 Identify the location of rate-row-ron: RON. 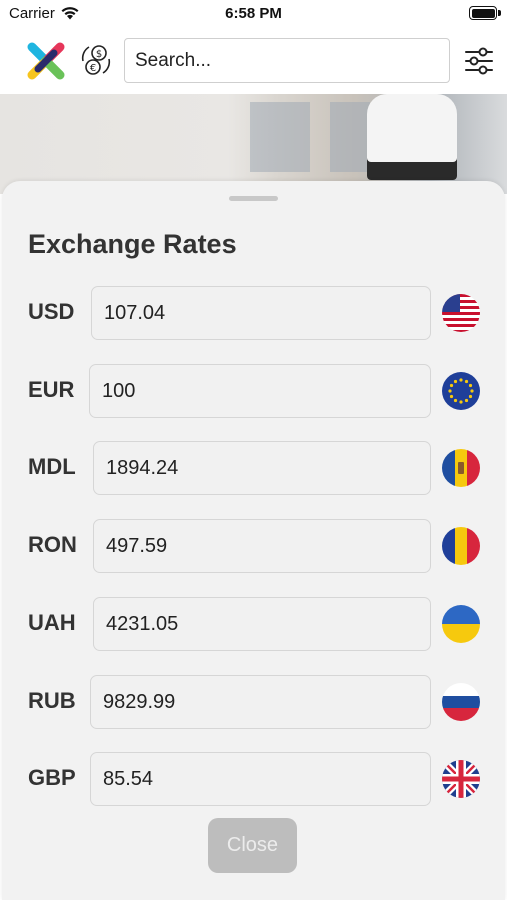
(253, 546).